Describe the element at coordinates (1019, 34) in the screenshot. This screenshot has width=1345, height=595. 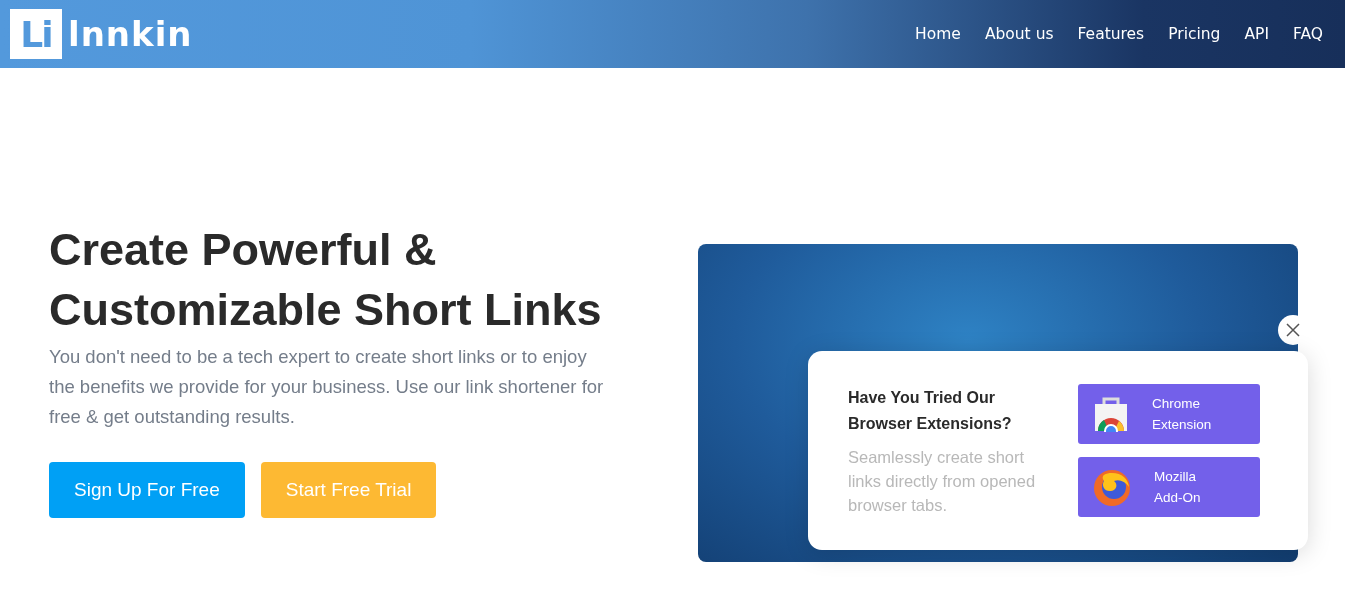
I see `nav-link: About us` at that location.